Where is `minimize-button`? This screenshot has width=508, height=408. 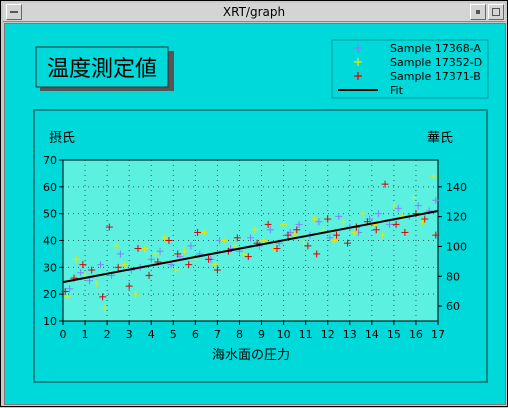 minimize-button is located at coordinates (478, 12).